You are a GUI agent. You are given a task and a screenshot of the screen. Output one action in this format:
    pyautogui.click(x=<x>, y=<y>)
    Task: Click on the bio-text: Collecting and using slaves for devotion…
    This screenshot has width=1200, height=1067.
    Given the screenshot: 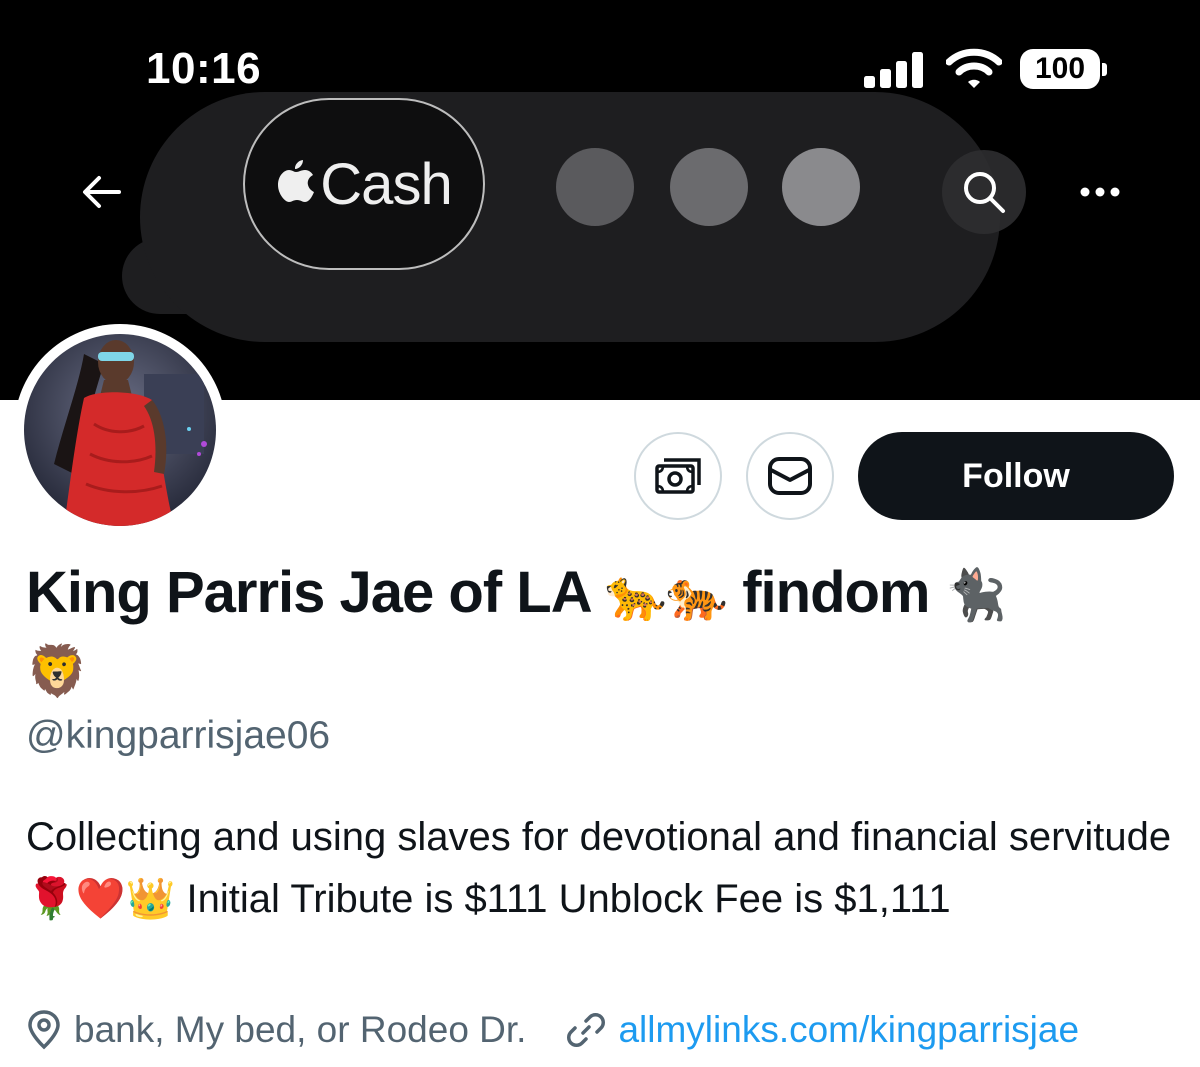 What is the action you would take?
    pyautogui.click(x=599, y=837)
    